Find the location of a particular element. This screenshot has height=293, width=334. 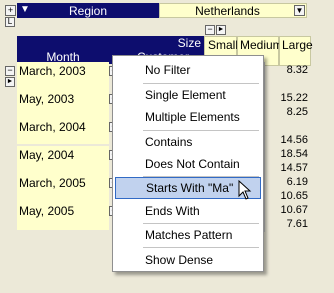

menu-item-multiple-elements: Multiple Elements is located at coordinates (188, 117).